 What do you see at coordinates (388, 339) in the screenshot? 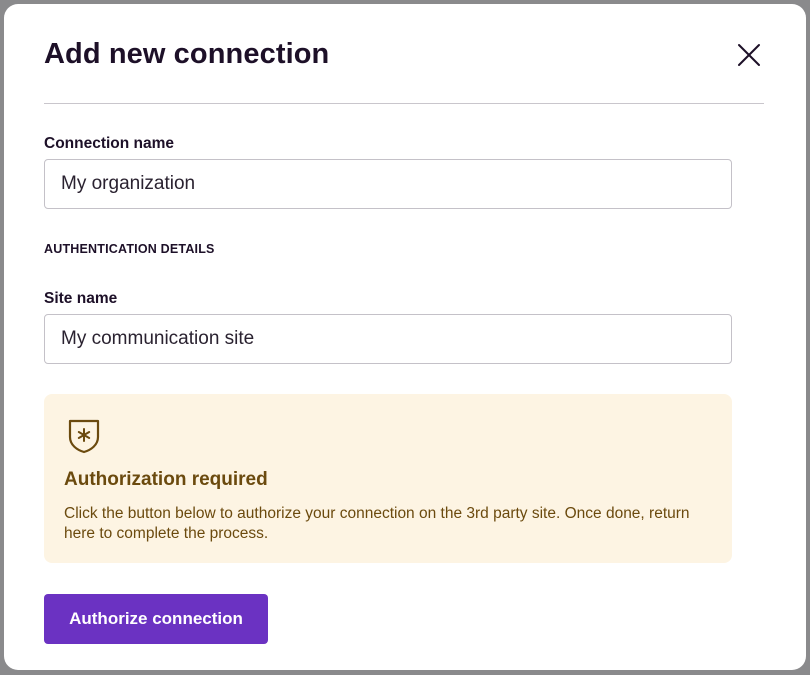
I see `site-name-input` at bounding box center [388, 339].